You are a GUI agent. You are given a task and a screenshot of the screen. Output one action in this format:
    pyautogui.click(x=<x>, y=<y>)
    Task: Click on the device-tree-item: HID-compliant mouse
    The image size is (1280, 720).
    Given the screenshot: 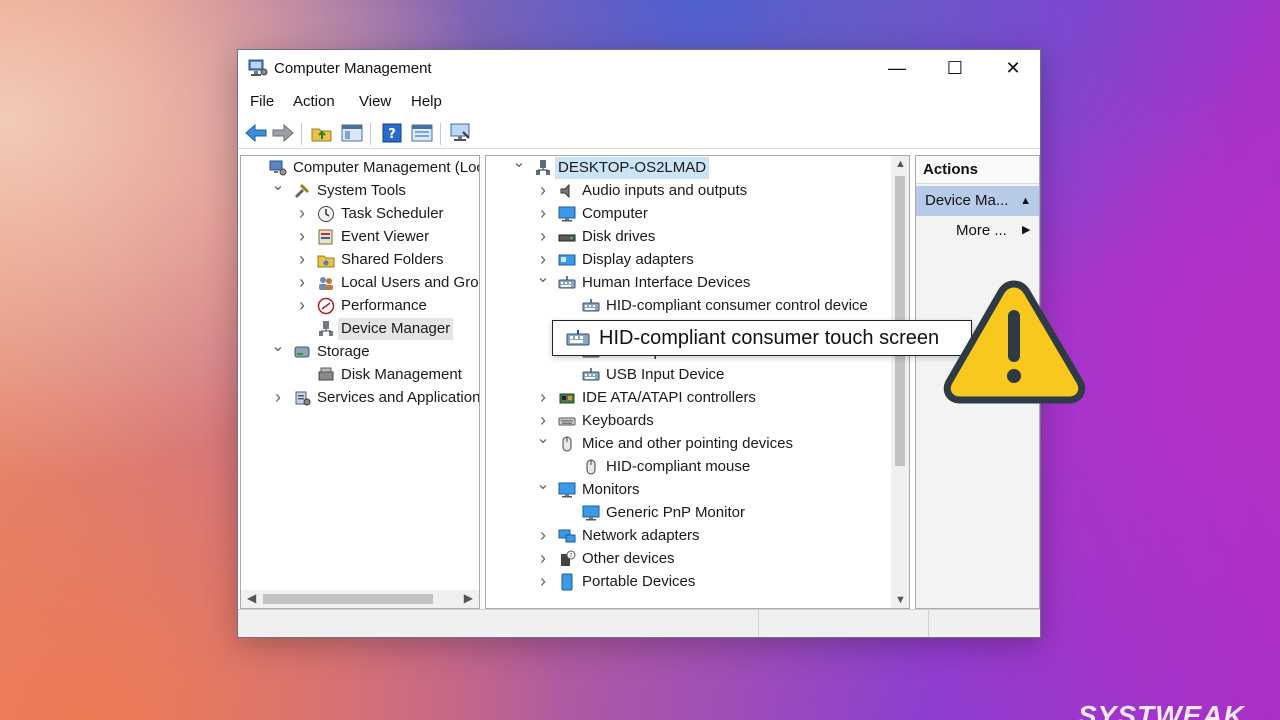 What is the action you would take?
    pyautogui.click(x=745, y=467)
    